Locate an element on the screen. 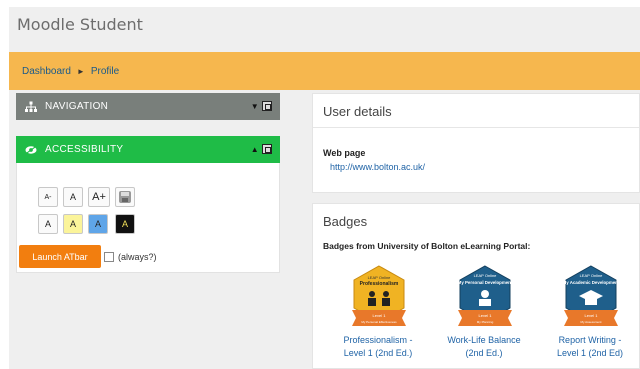  svg-text: My Personal Effectiveness is located at coordinates (379, 322).